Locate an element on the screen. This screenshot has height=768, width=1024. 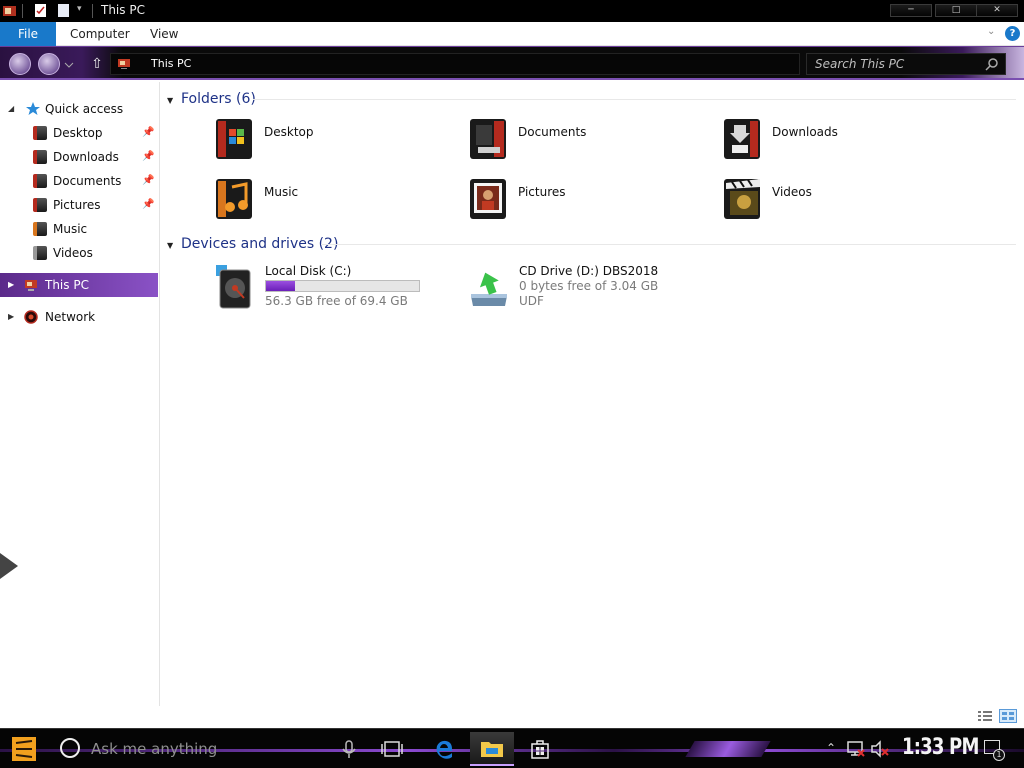
sidebar-item-downloads: Downloads 📌 is located at coordinates (79, 157).